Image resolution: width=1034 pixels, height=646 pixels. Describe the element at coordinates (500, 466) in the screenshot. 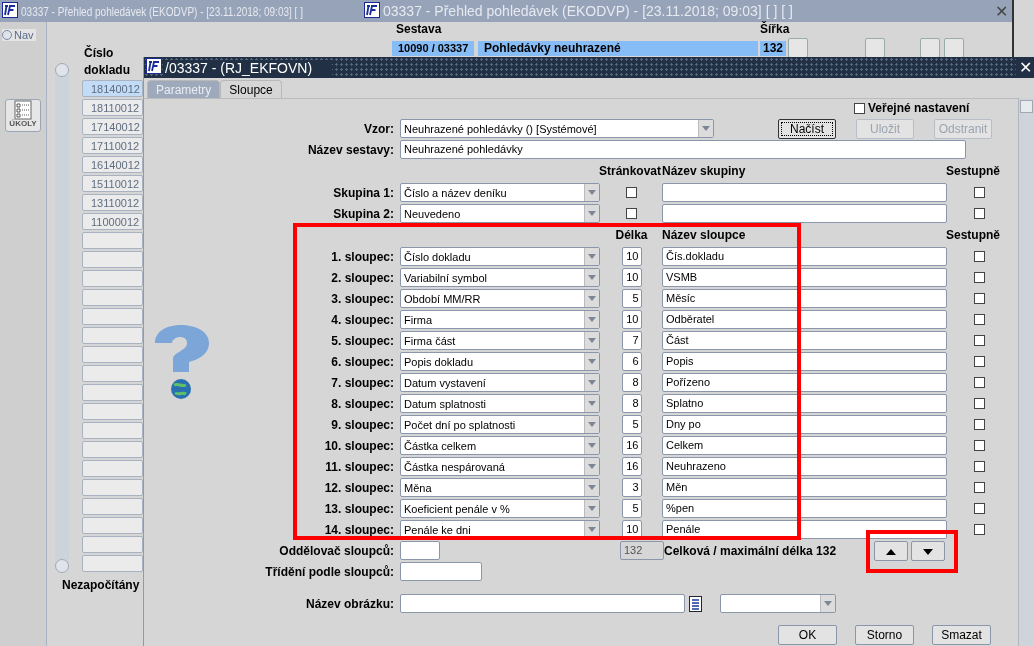

I see `column-dropdown: Částka nespárovaná` at that location.